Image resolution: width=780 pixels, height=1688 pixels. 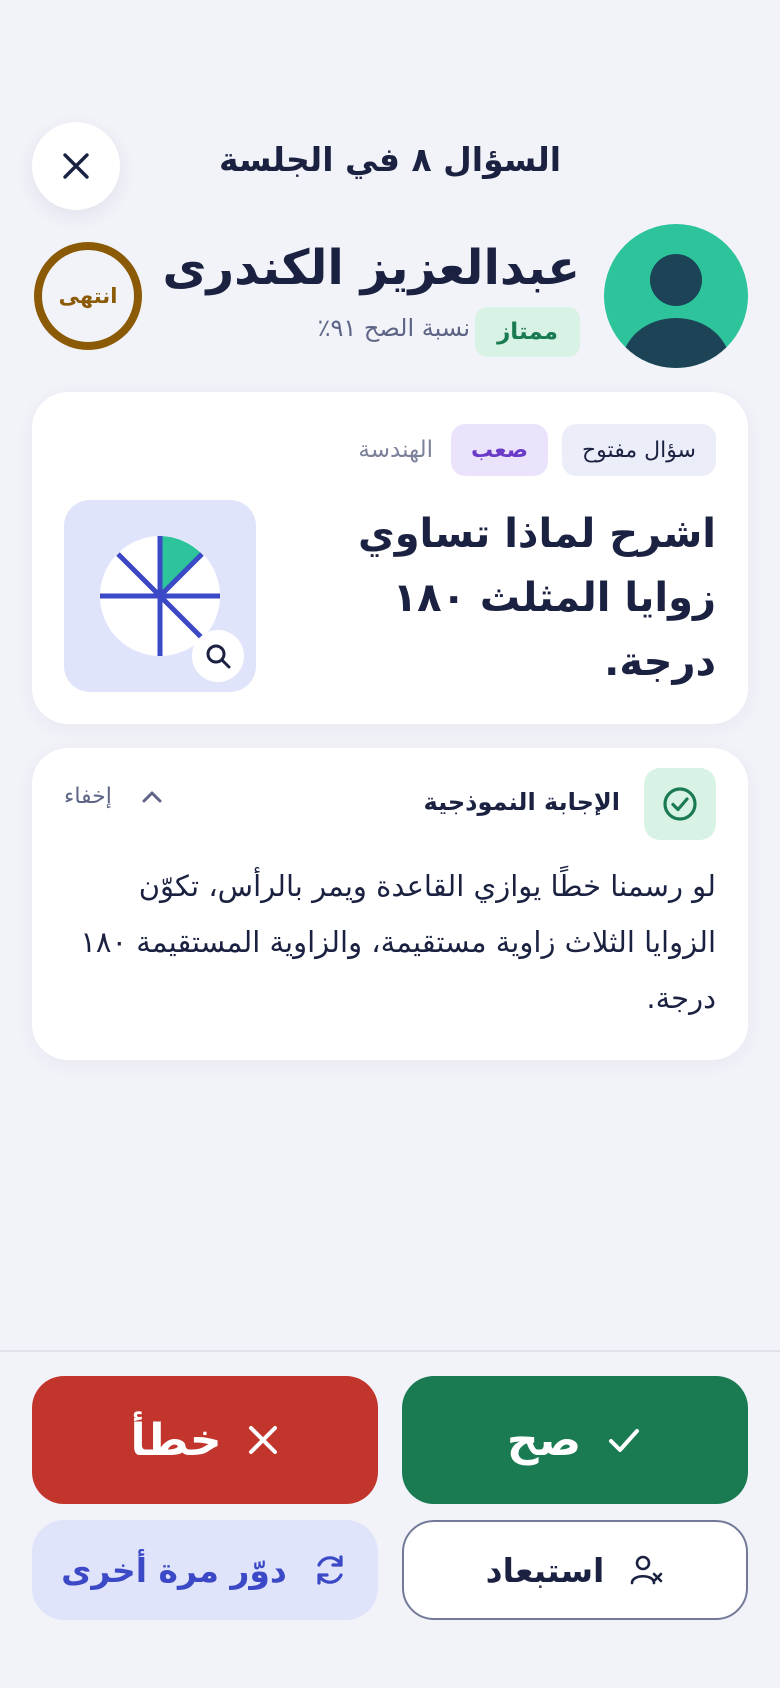 I want to click on correct-label: صح, so click(x=544, y=1440).